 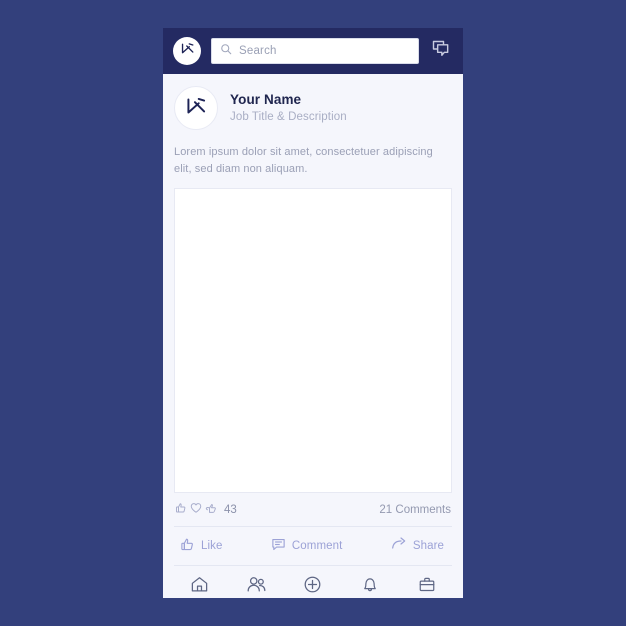 I want to click on author-name: Your Name, so click(x=266, y=99).